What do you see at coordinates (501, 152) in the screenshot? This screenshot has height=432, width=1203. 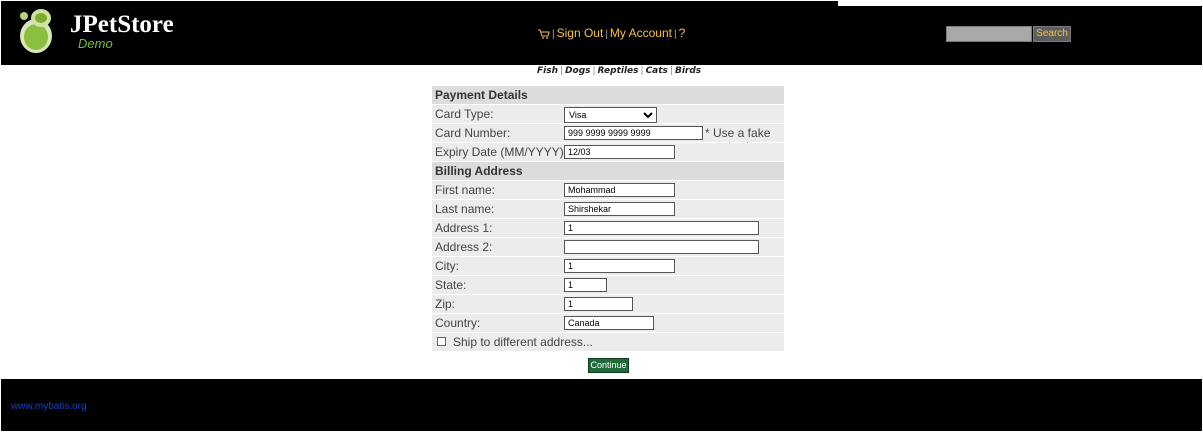 I see `expiry-label: Expiry Date (MM/YYYY):` at bounding box center [501, 152].